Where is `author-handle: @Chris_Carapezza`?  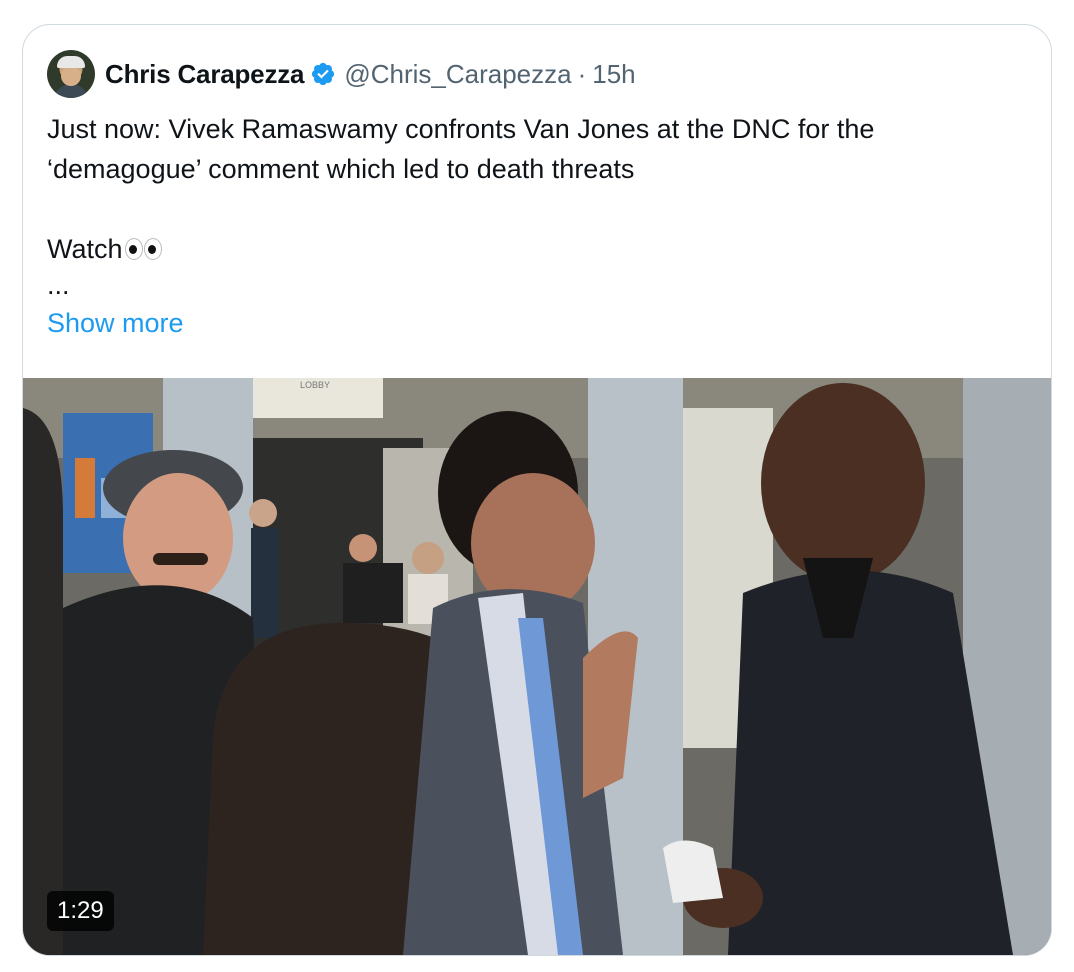
author-handle: @Chris_Carapezza is located at coordinates (457, 74).